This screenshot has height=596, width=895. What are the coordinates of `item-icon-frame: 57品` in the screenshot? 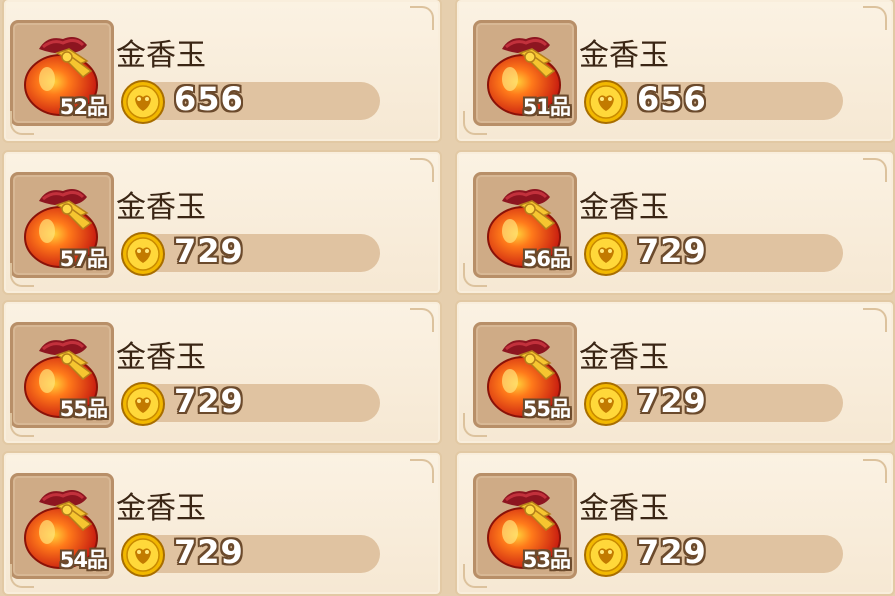 It's located at (62, 225).